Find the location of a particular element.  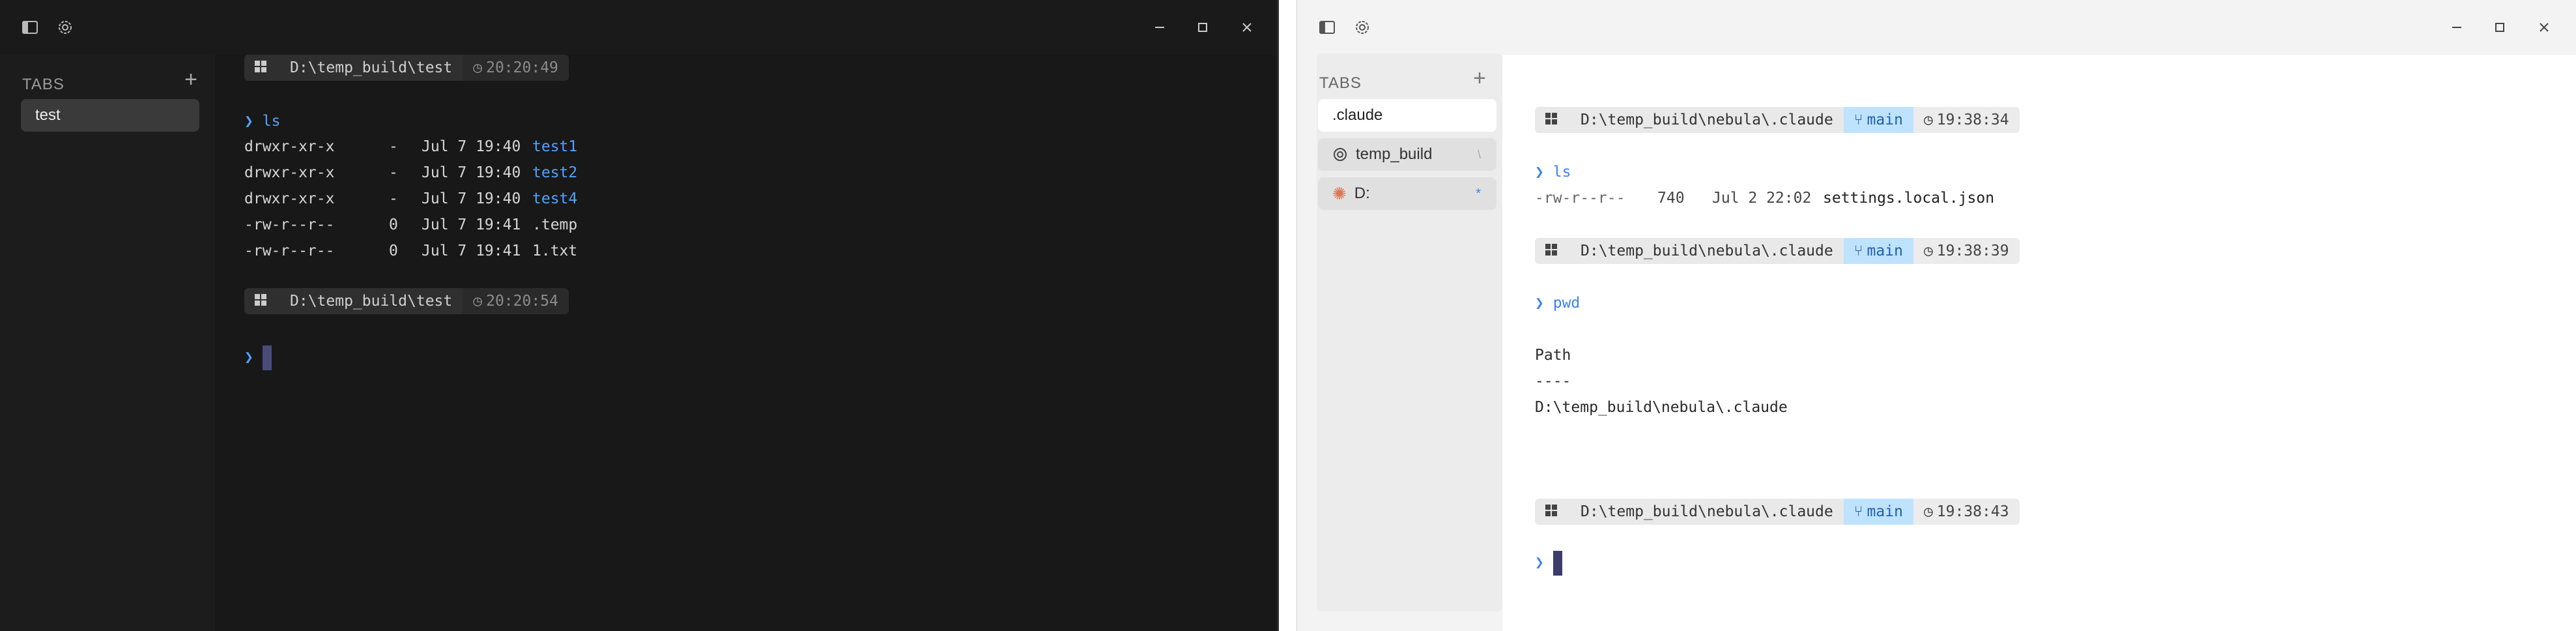

tab-label: temp_build is located at coordinates (1394, 154).